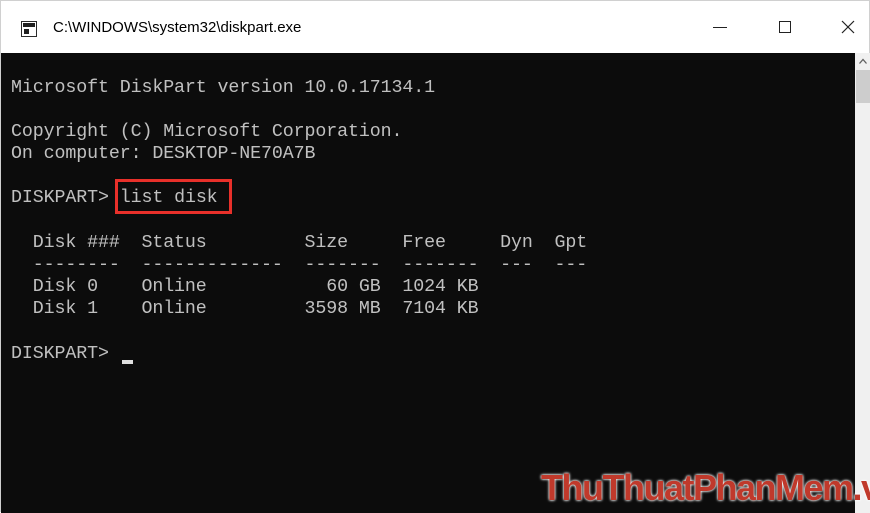 This screenshot has width=870, height=513. What do you see at coordinates (65, 354) in the screenshot?
I see `final-prompt: DISKPART>` at bounding box center [65, 354].